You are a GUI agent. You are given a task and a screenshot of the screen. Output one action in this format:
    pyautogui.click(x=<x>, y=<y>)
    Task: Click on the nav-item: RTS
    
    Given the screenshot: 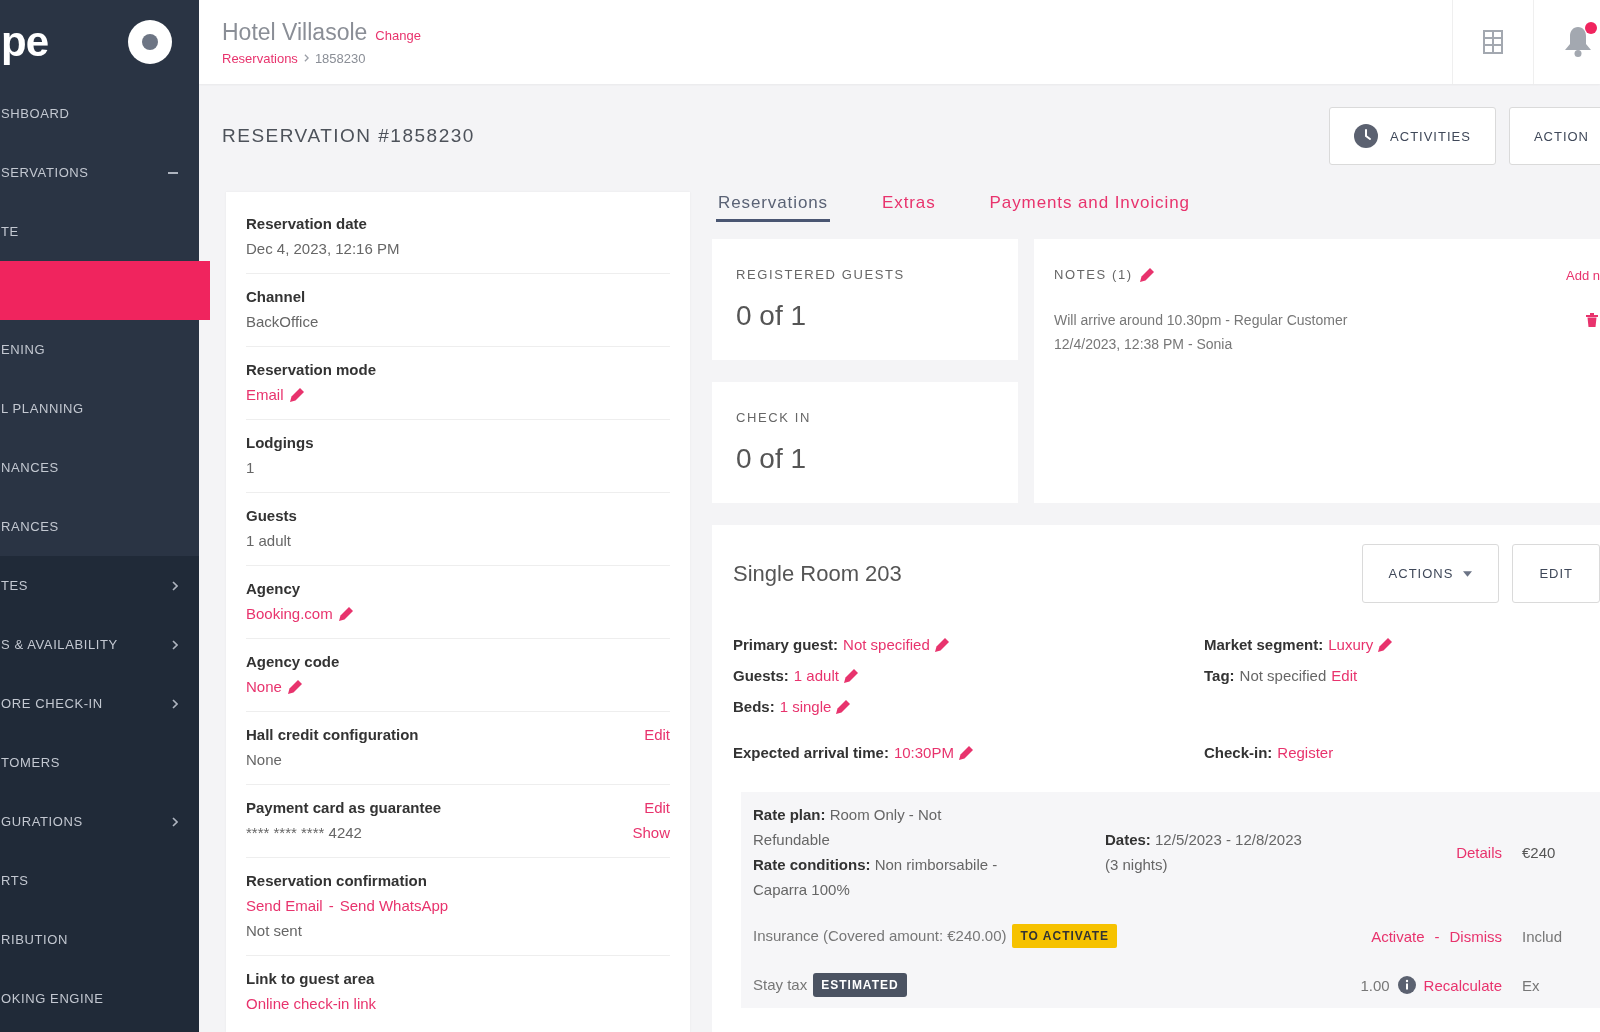 What is the action you would take?
    pyautogui.click(x=99, y=880)
    